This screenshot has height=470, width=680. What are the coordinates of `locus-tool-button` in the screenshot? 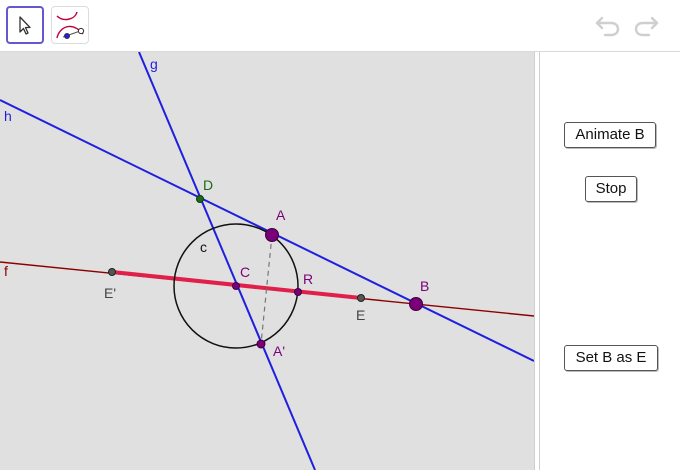 It's located at (70, 25).